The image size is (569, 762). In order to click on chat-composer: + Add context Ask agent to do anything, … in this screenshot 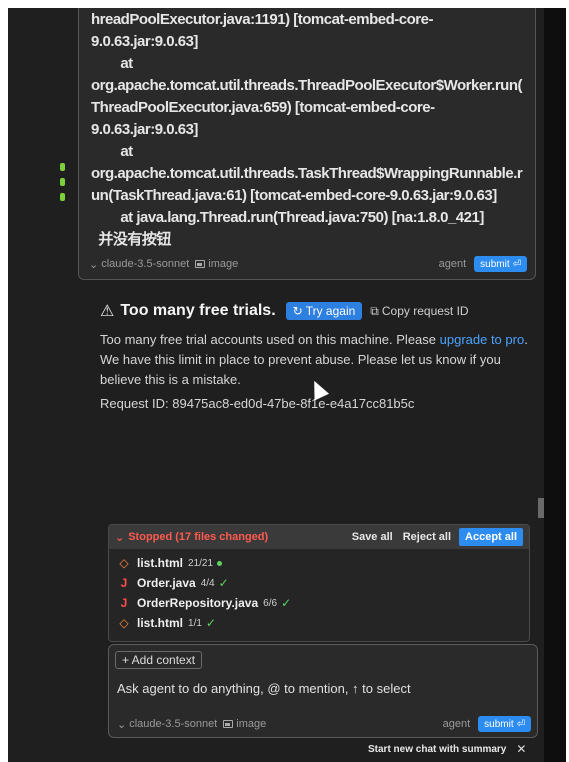, I will do `click(323, 691)`.